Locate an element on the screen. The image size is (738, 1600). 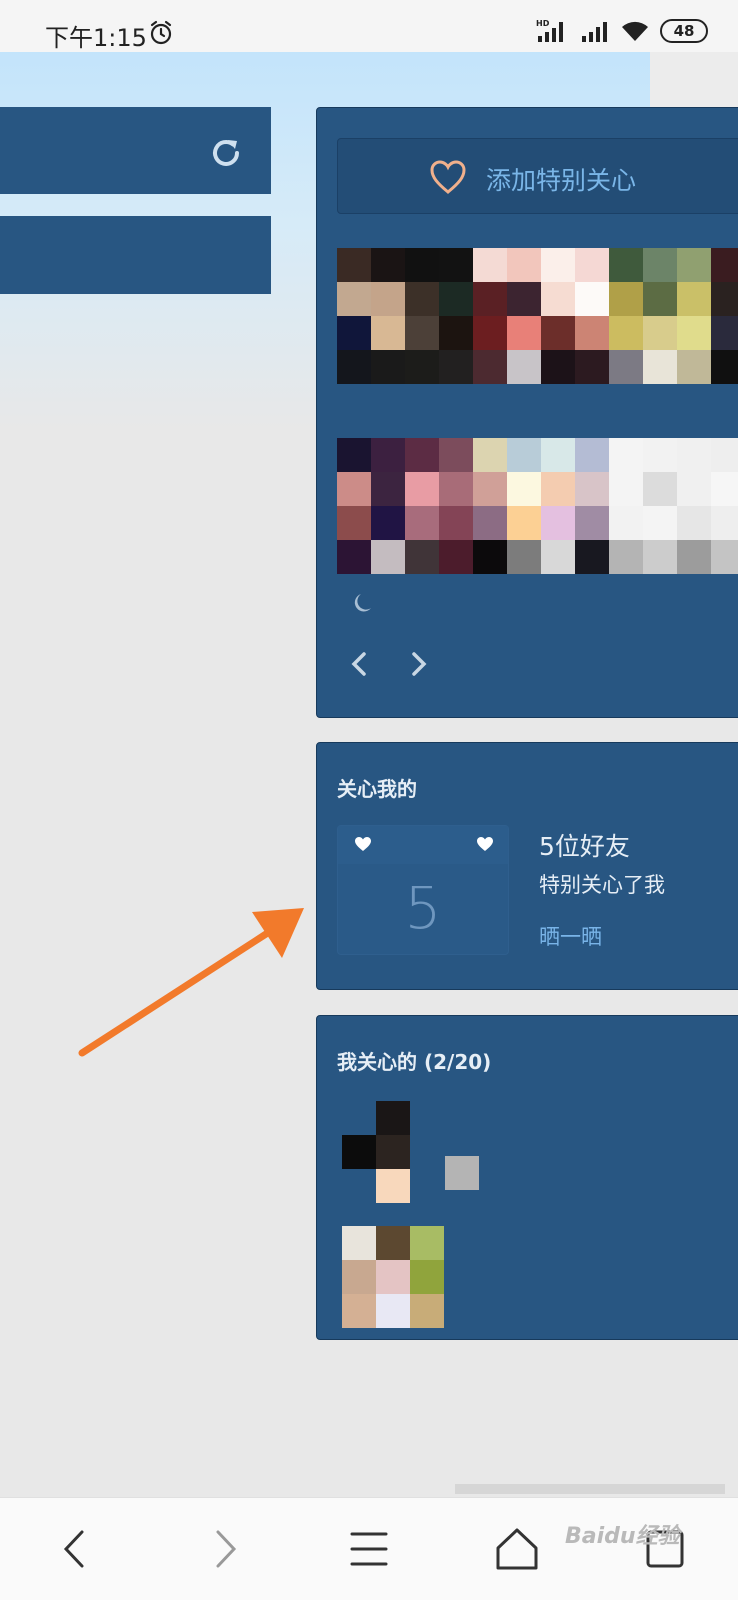
friends-count-text: 5位好友 is located at coordinates (584, 846).